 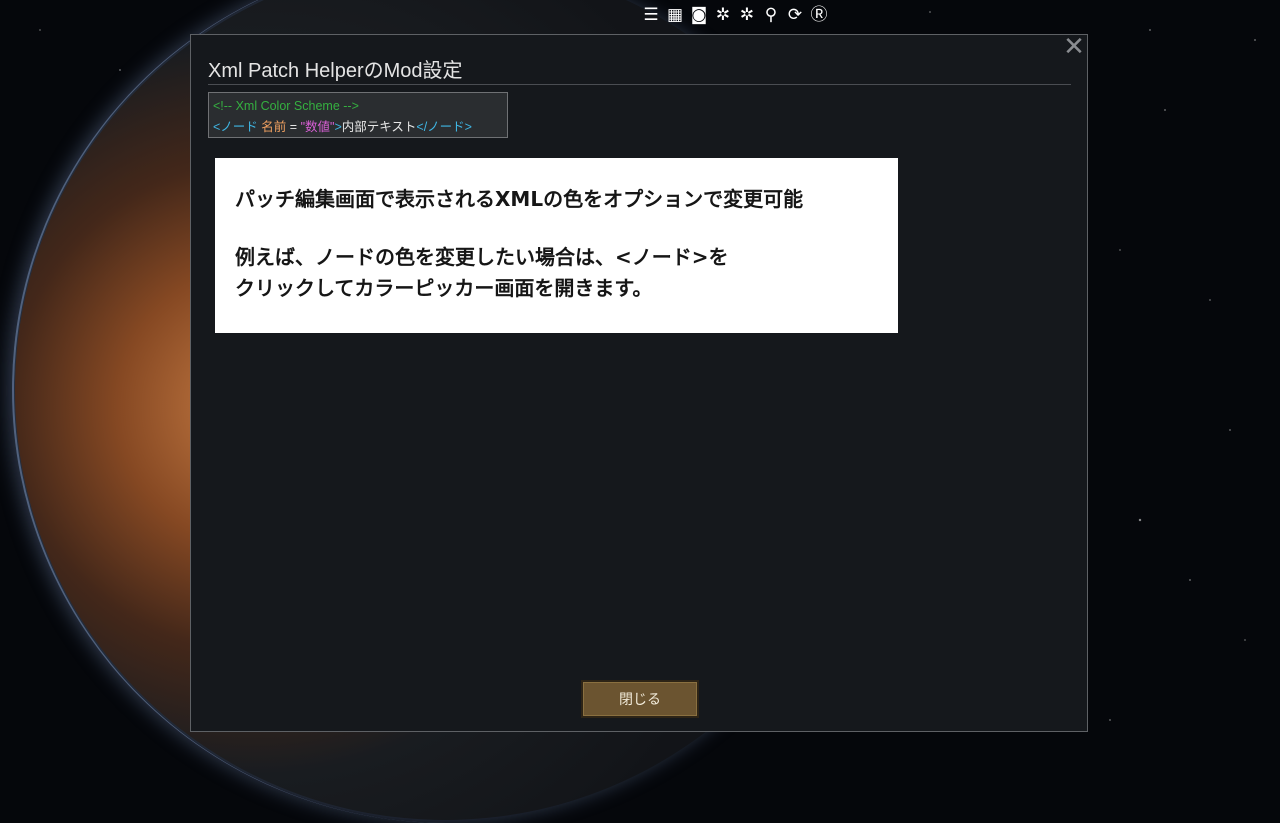 I want to click on reload-r-icon: Ⓡ, so click(x=819, y=15).